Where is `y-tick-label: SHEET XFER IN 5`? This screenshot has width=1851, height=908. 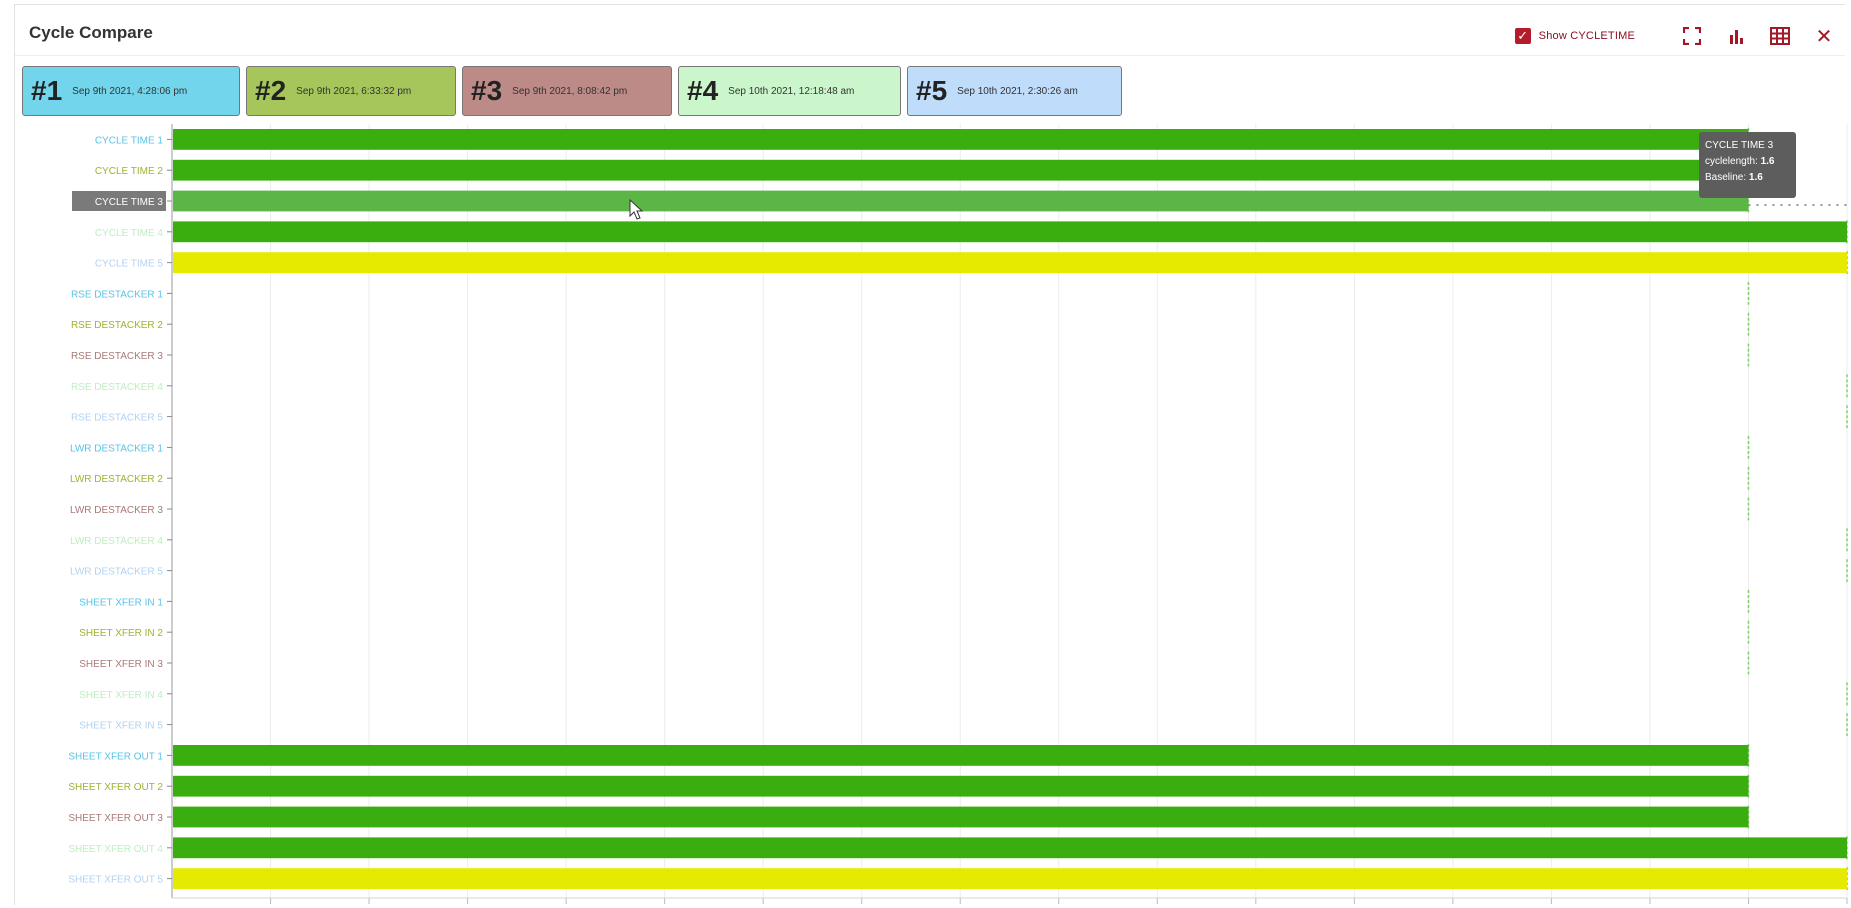 y-tick-label: SHEET XFER IN 5 is located at coordinates (121, 726).